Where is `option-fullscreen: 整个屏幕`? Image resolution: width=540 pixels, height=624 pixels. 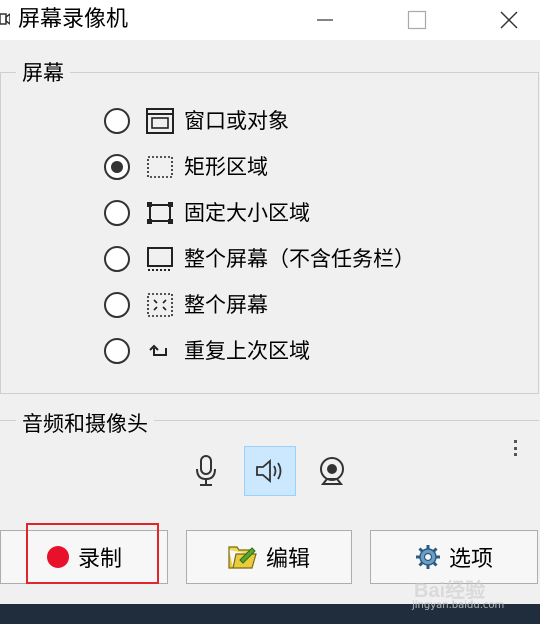 option-fullscreen: 整个屏幕 is located at coordinates (186, 305).